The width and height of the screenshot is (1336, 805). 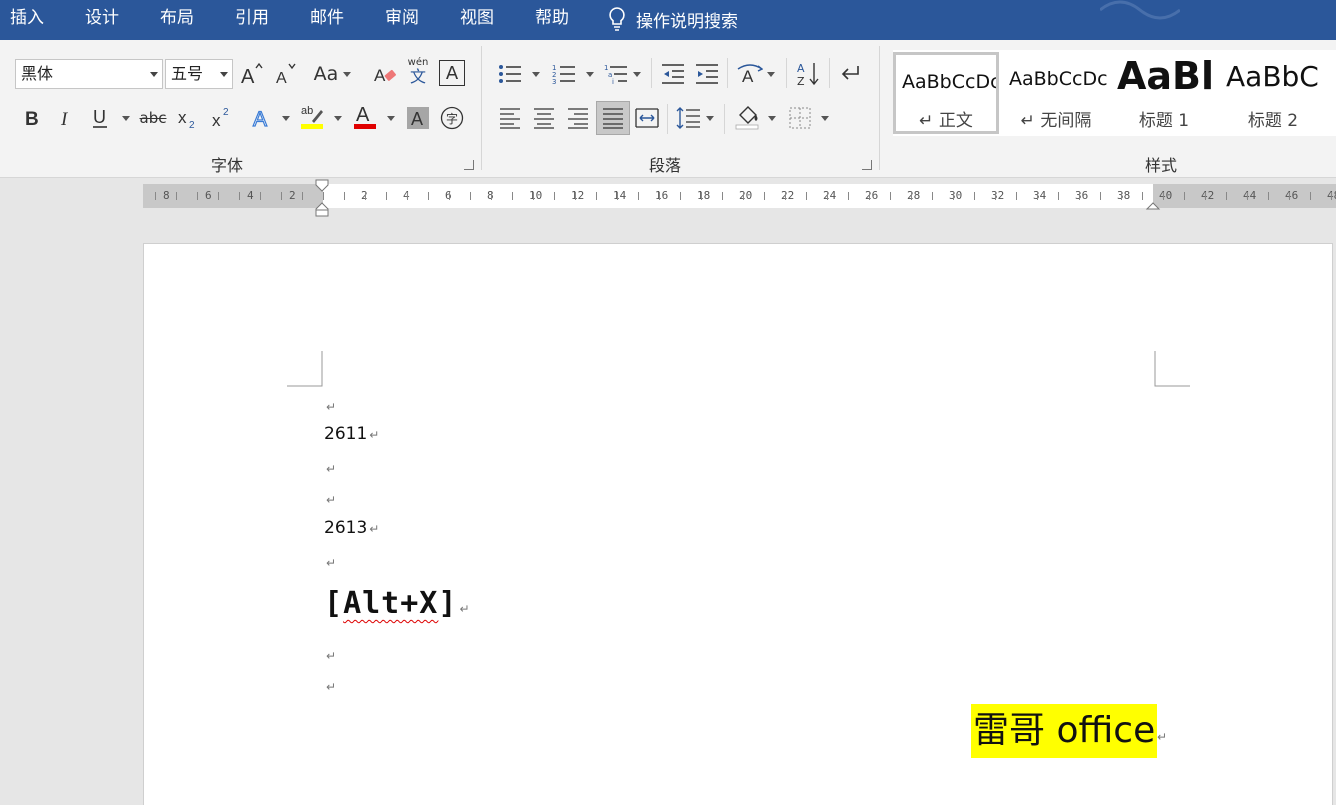 I want to click on ruler-number: 8, so click(x=166, y=195).